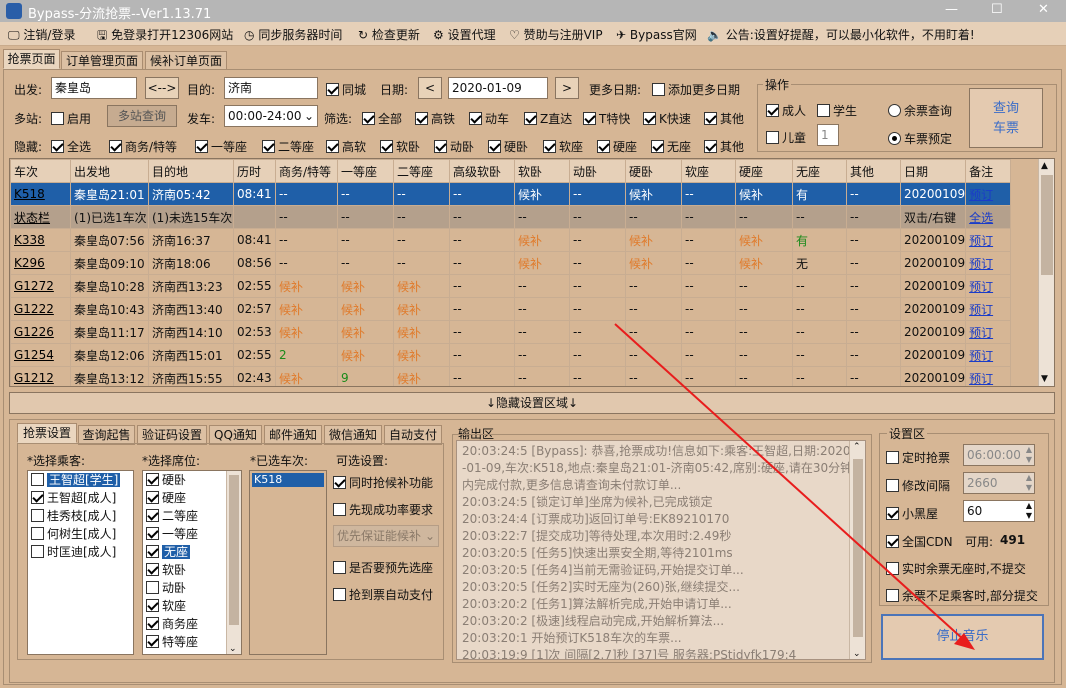 The image size is (1066, 688). What do you see at coordinates (918, 485) in the screenshot?
I see `modify-interval-checkbox: 修改间隔` at bounding box center [918, 485].